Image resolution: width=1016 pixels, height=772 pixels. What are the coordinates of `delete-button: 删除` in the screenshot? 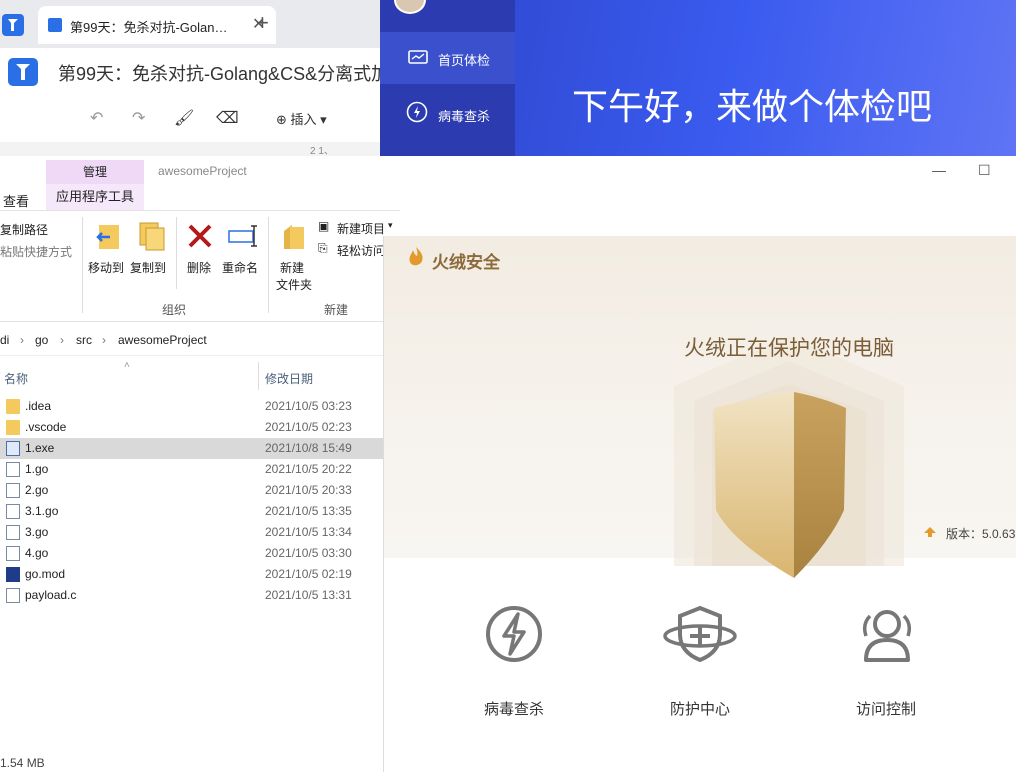 It's located at (201, 247).